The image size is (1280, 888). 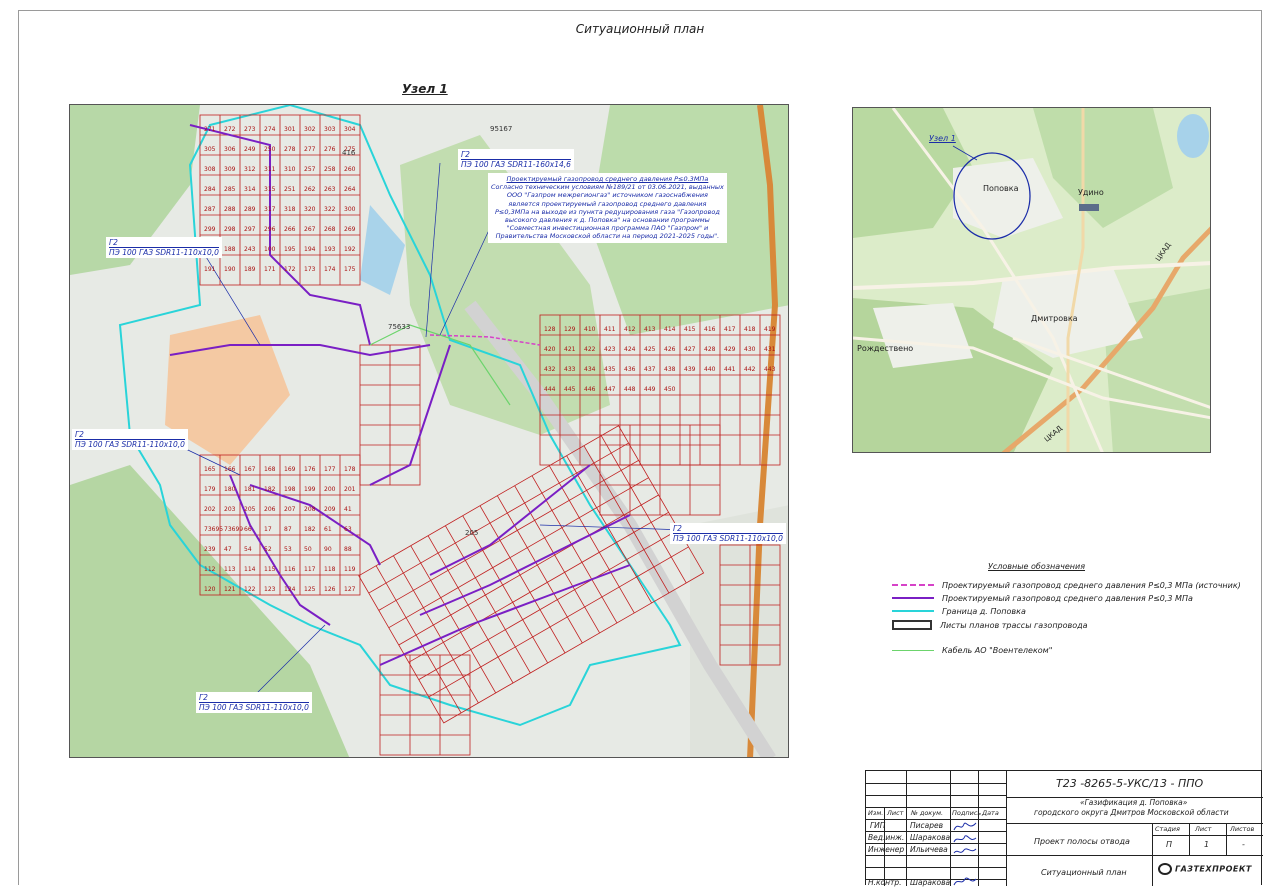 I want to click on parcel-number: 277, so click(x=310, y=149).